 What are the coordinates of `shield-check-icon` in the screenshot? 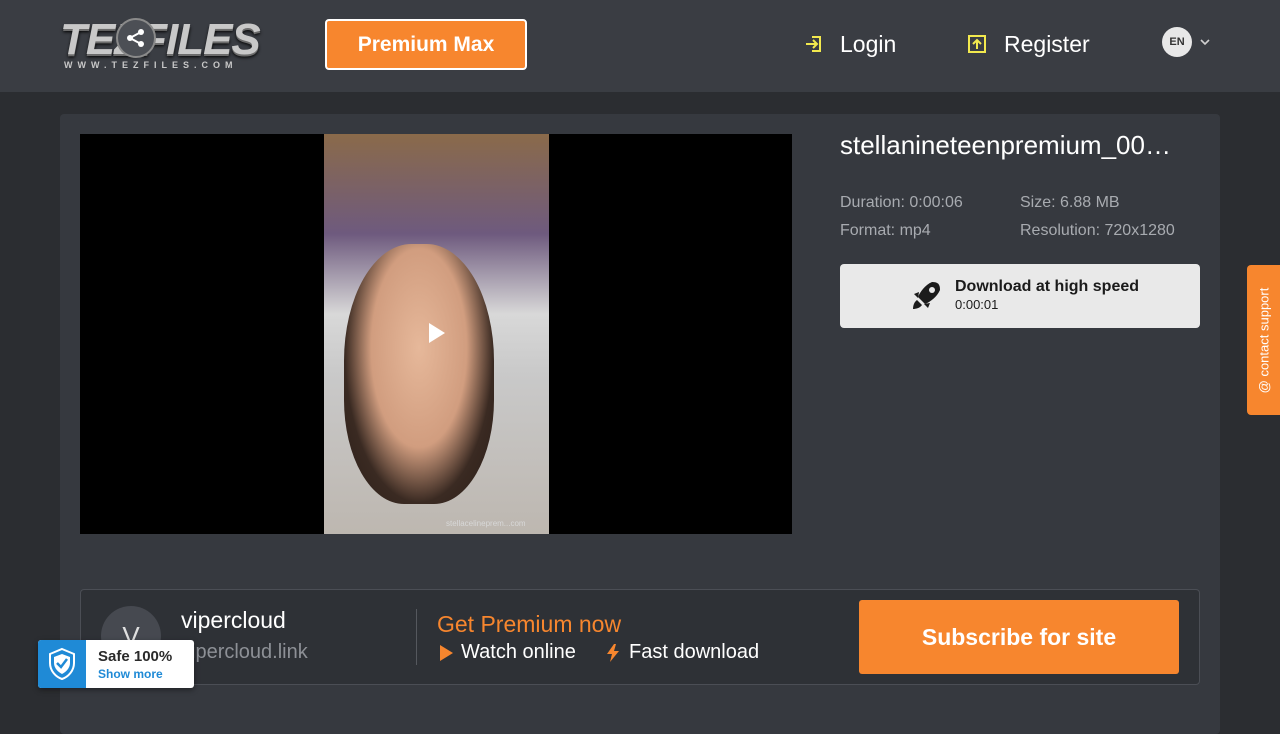 It's located at (62, 664).